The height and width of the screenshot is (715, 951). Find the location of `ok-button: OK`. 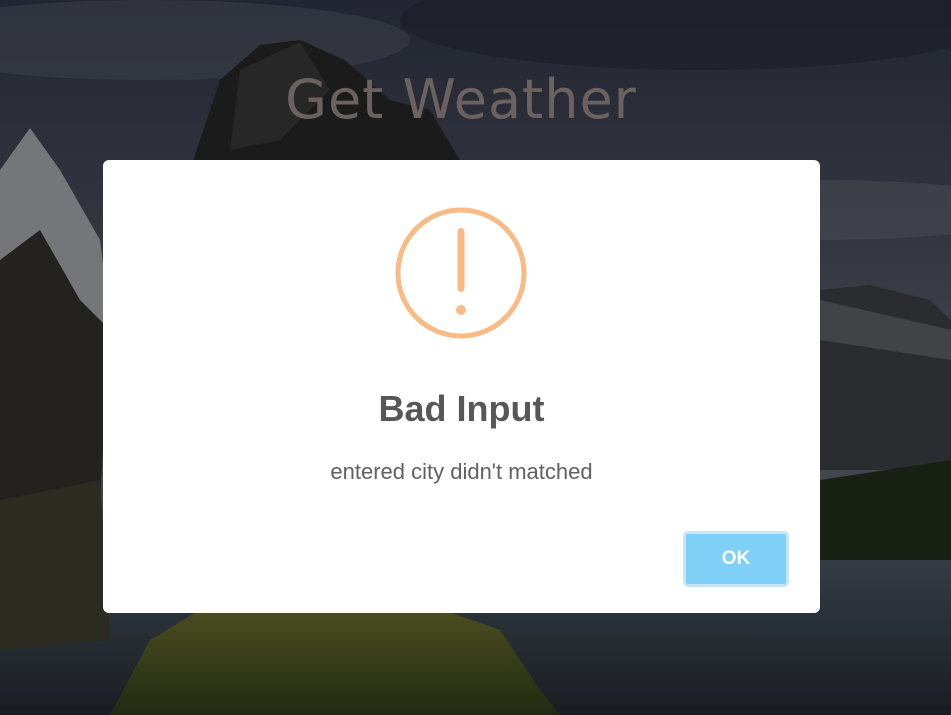

ok-button: OK is located at coordinates (736, 559).